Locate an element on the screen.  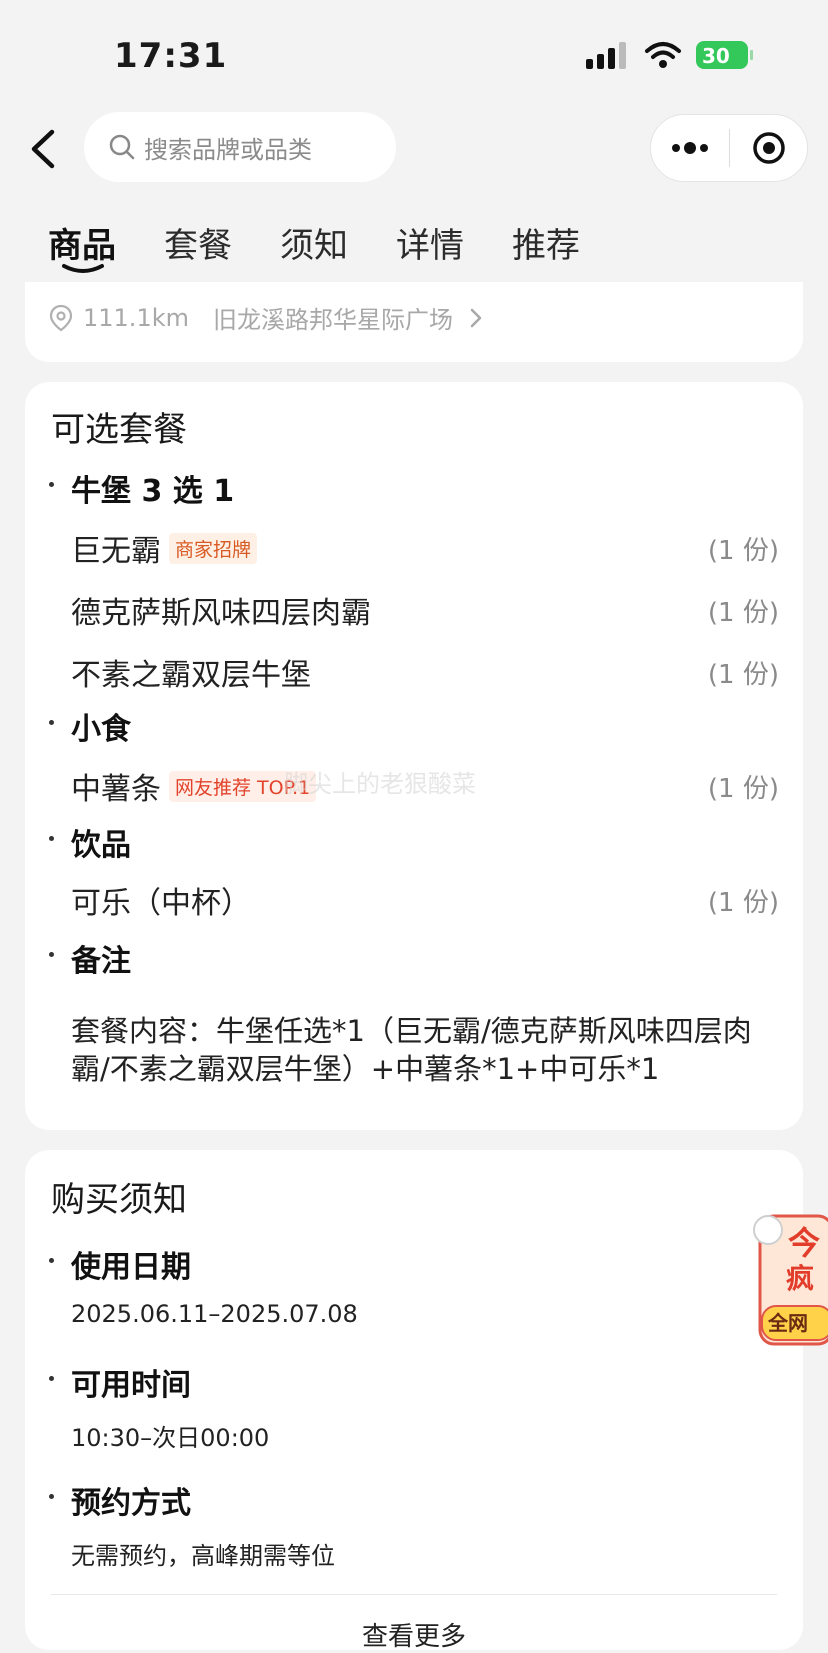
store-card: 111.1km 旧龙溪路邦华星际广场 is located at coordinates (414, 322).